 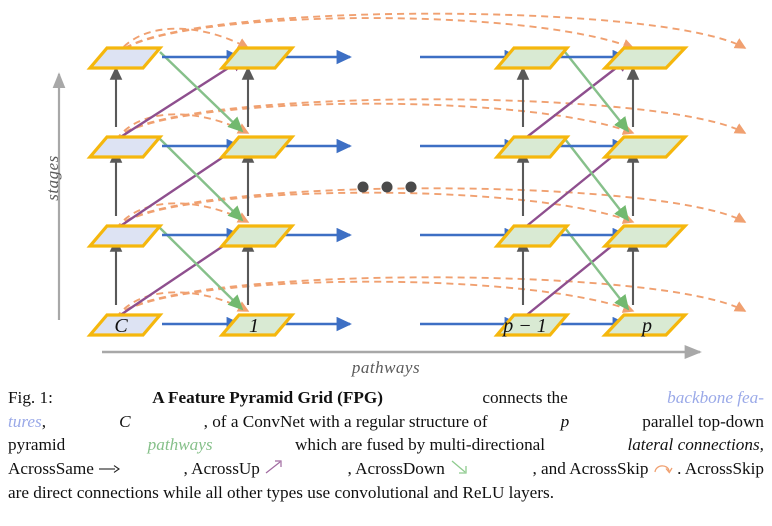 I want to click on caption-across-down-group: , AcrossDown, so click(x=408, y=469).